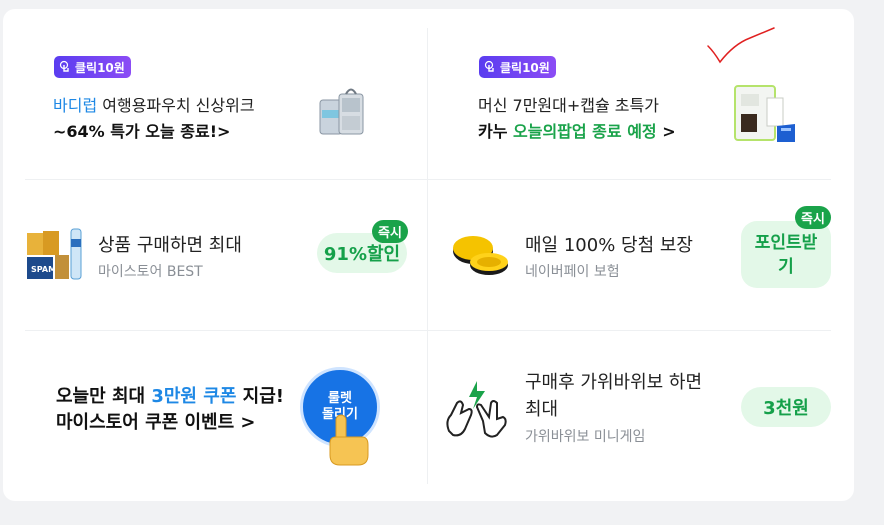 The image size is (884, 525). What do you see at coordinates (344, 113) in the screenshot?
I see `travel-pouch-image` at bounding box center [344, 113].